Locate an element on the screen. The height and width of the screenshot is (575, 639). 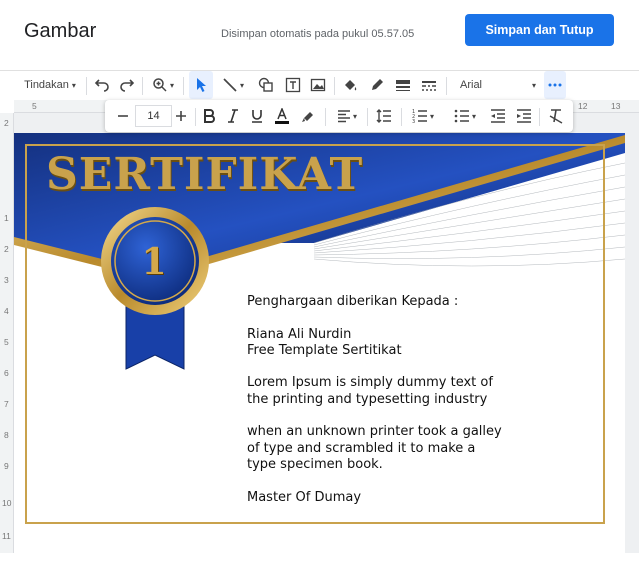
ruler-number: 7 is located at coordinates (6, 404).